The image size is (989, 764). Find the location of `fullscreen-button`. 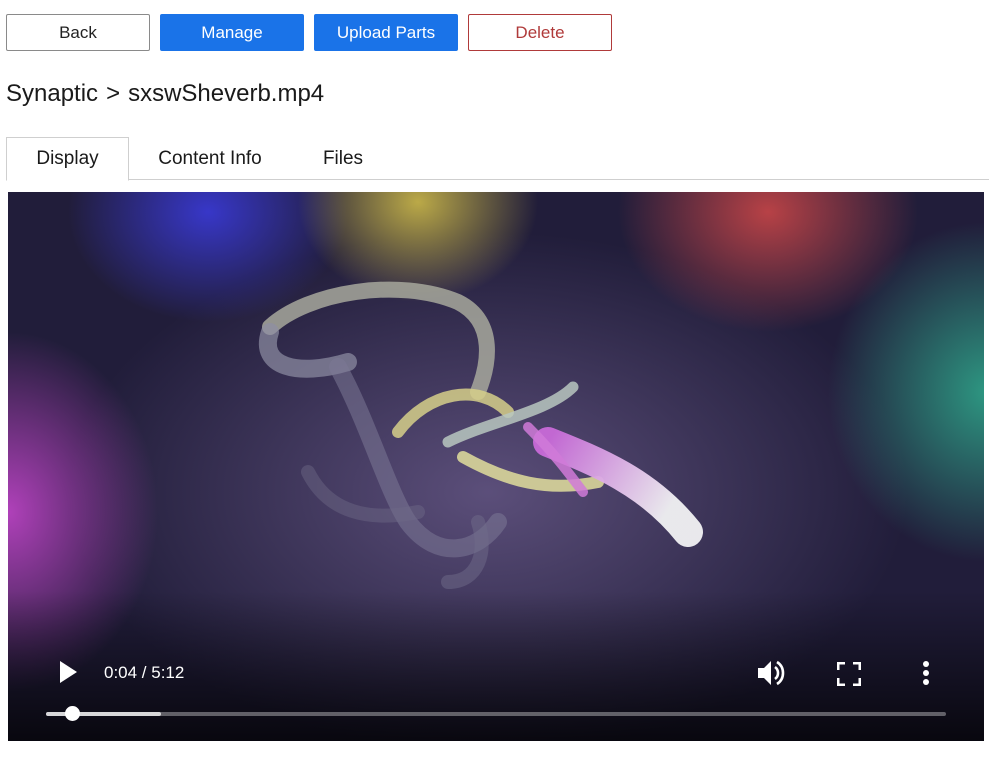

fullscreen-button is located at coordinates (849, 674).